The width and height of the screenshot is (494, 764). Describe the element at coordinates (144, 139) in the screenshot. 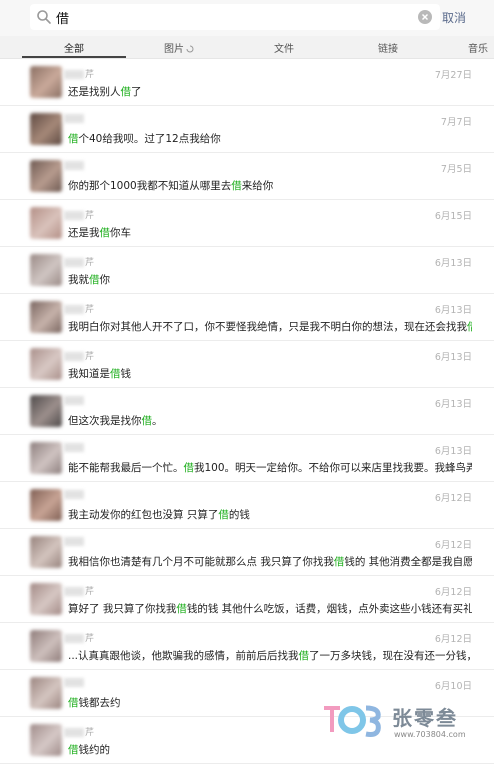

I see `message-snippet: 借个40给我呗。过了12点我给你` at that location.